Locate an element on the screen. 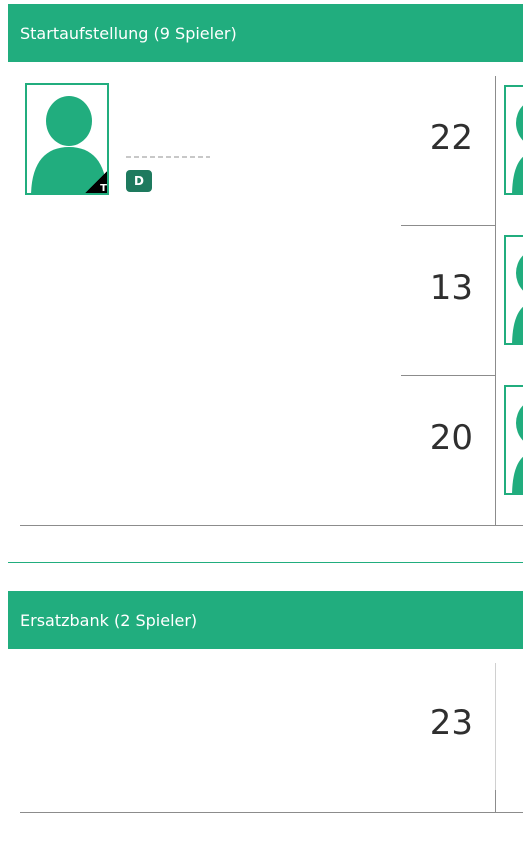  position-badge: D is located at coordinates (139, 181).